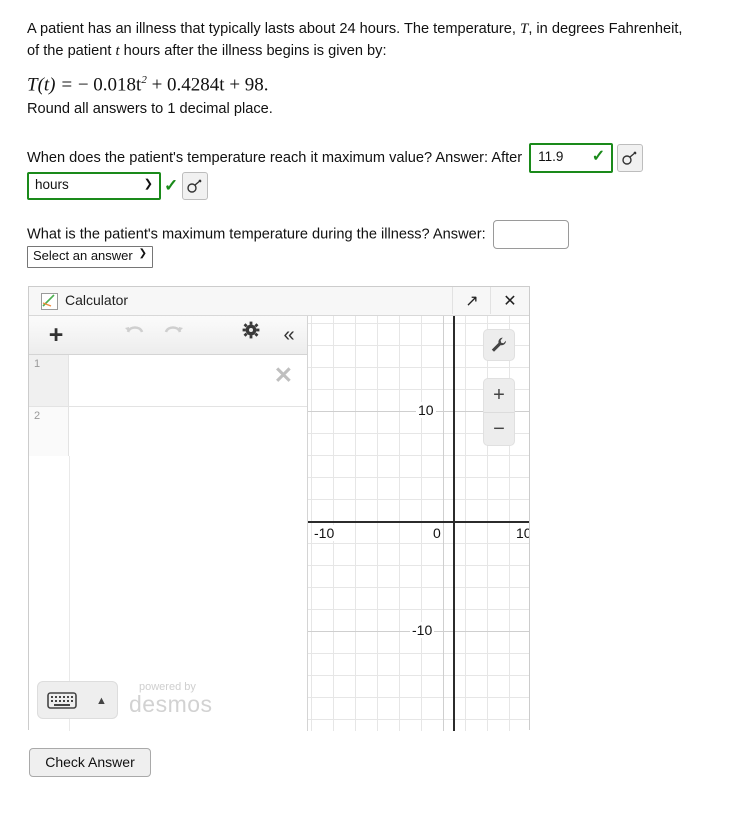 This screenshot has width=735, height=832. What do you see at coordinates (77, 700) in the screenshot?
I see `keyboard-toggle-button: ▲` at bounding box center [77, 700].